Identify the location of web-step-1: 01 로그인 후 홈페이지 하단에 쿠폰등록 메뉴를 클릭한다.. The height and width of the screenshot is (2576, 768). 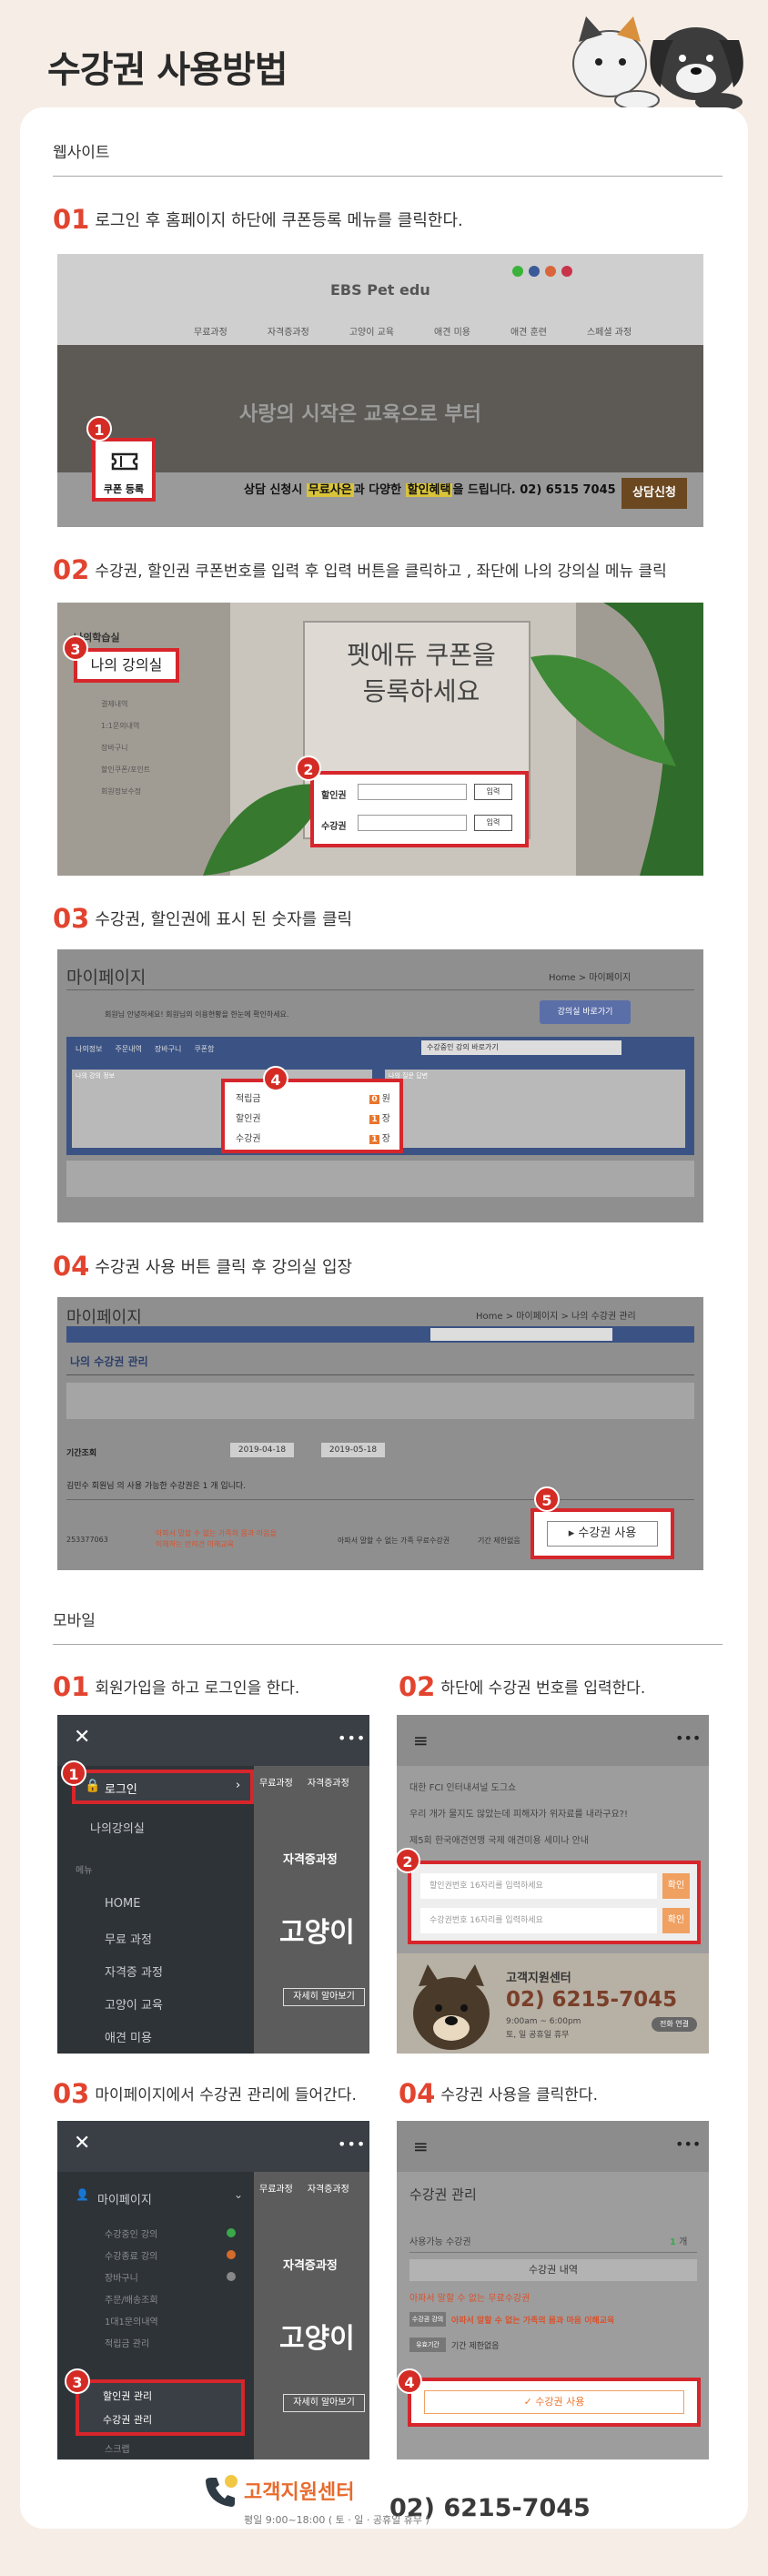
(258, 219).